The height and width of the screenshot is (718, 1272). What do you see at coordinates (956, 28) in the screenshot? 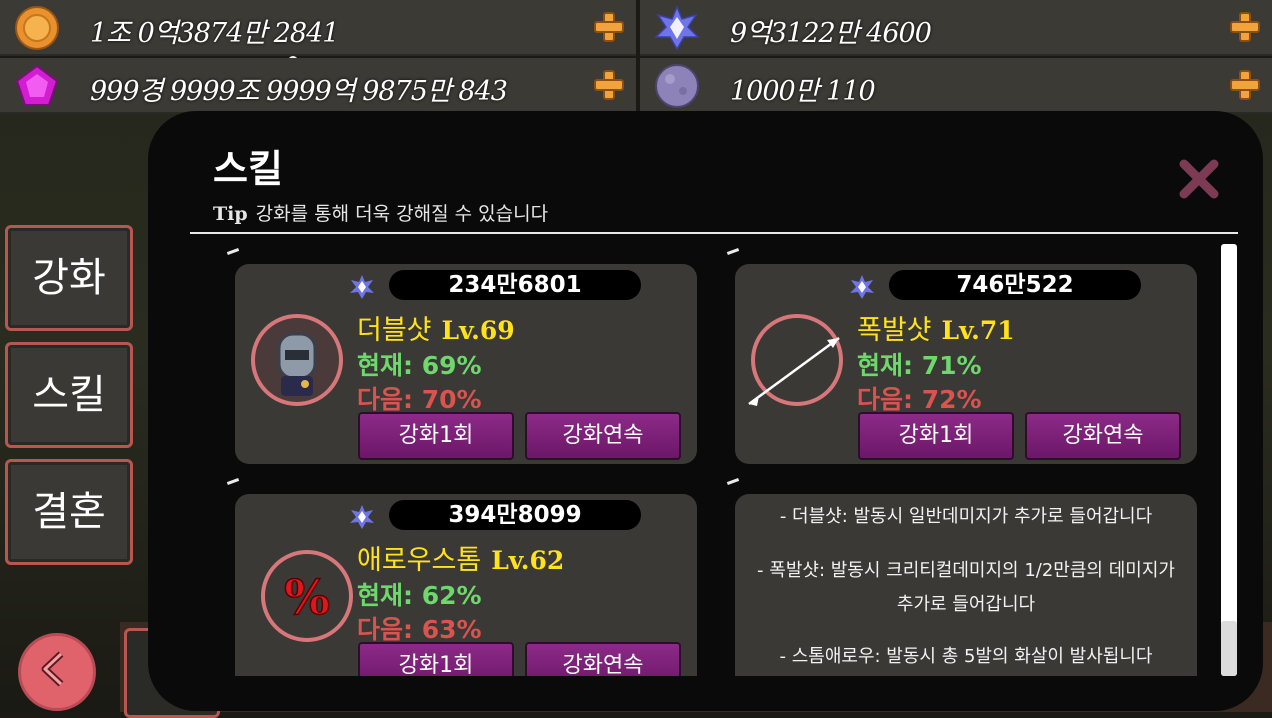
I see `currency-crystal: 9억3122만 4600` at bounding box center [956, 28].